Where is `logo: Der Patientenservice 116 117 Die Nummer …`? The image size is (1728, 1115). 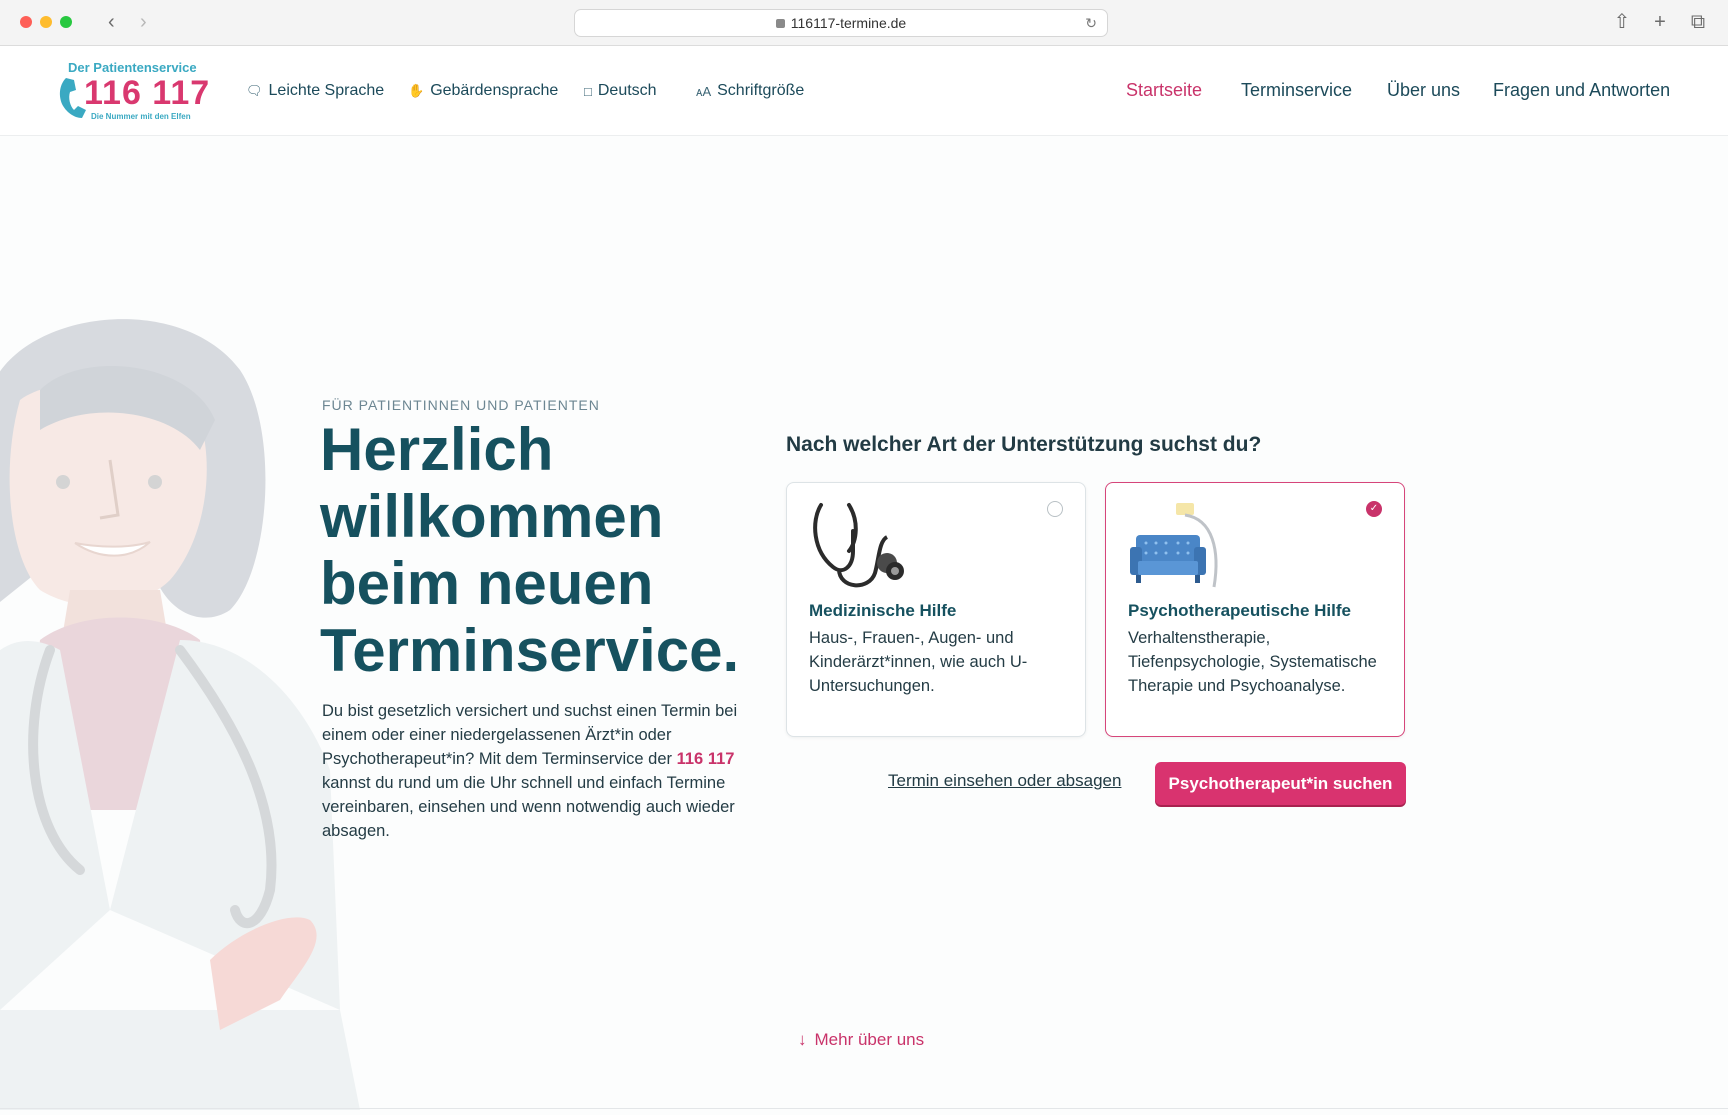 logo: Der Patientenservice 116 117 Die Nummer … is located at coordinates (132, 91).